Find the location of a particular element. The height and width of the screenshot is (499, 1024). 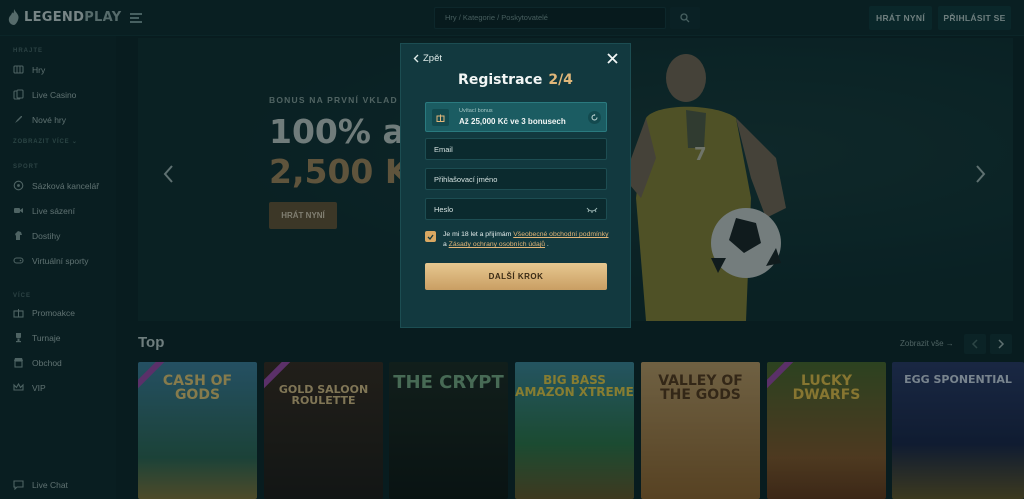

next-step-button: DALŠÍ KROK is located at coordinates (516, 276).